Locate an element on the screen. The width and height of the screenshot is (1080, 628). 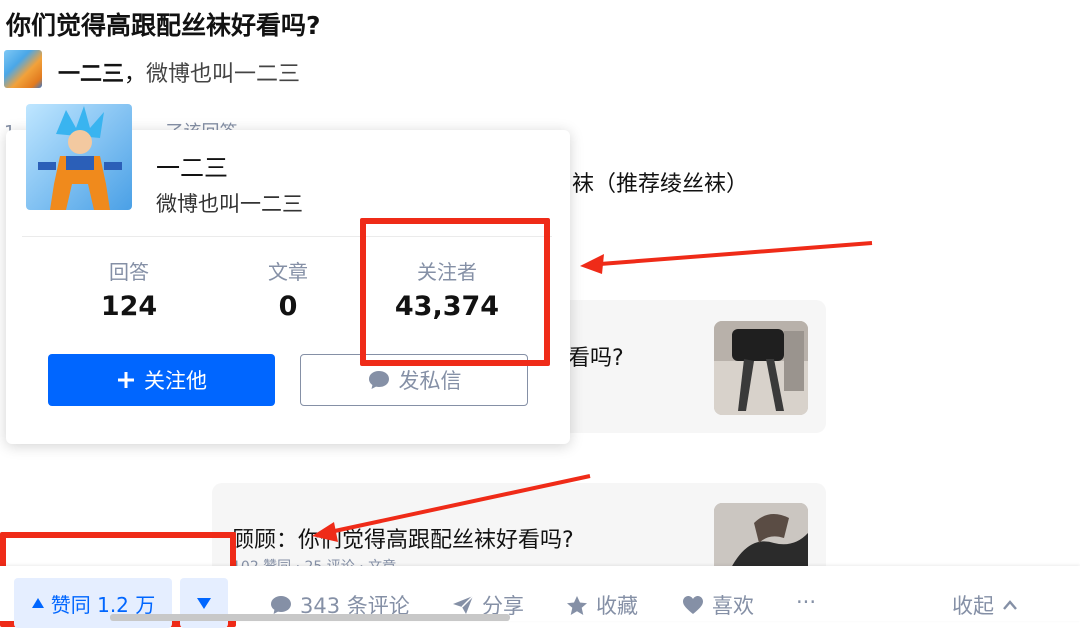
triangle-down-icon is located at coordinates (204, 603).